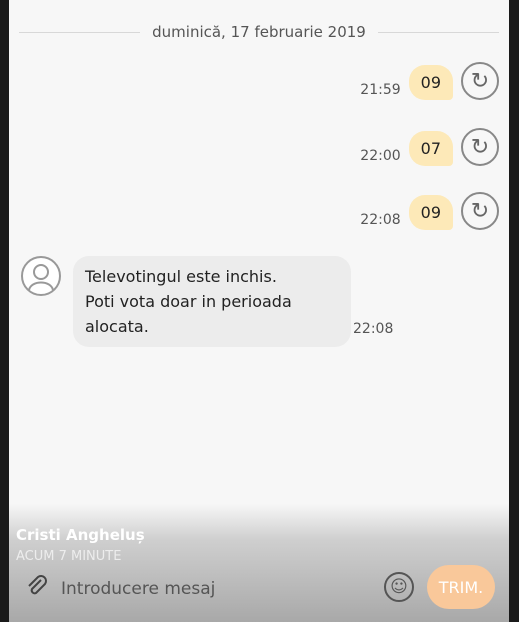  I want to click on composer-bar: ☺ TRIM., so click(259, 588).